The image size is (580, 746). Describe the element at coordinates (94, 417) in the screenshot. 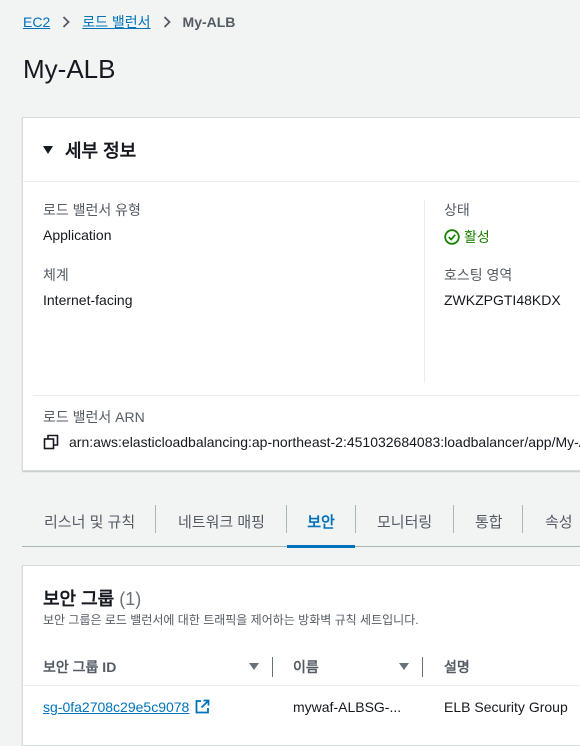

I see `arn-label: 로드 밸런서 ARN` at that location.